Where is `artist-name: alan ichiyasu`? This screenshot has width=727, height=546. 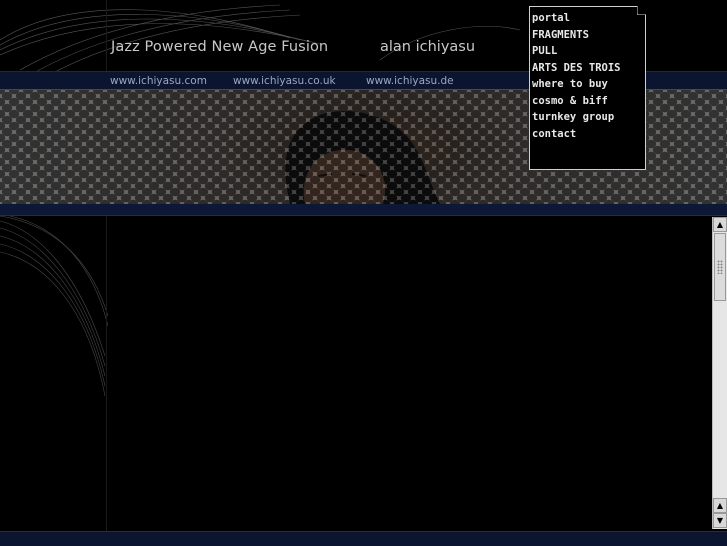
artist-name: alan ichiyasu is located at coordinates (428, 47).